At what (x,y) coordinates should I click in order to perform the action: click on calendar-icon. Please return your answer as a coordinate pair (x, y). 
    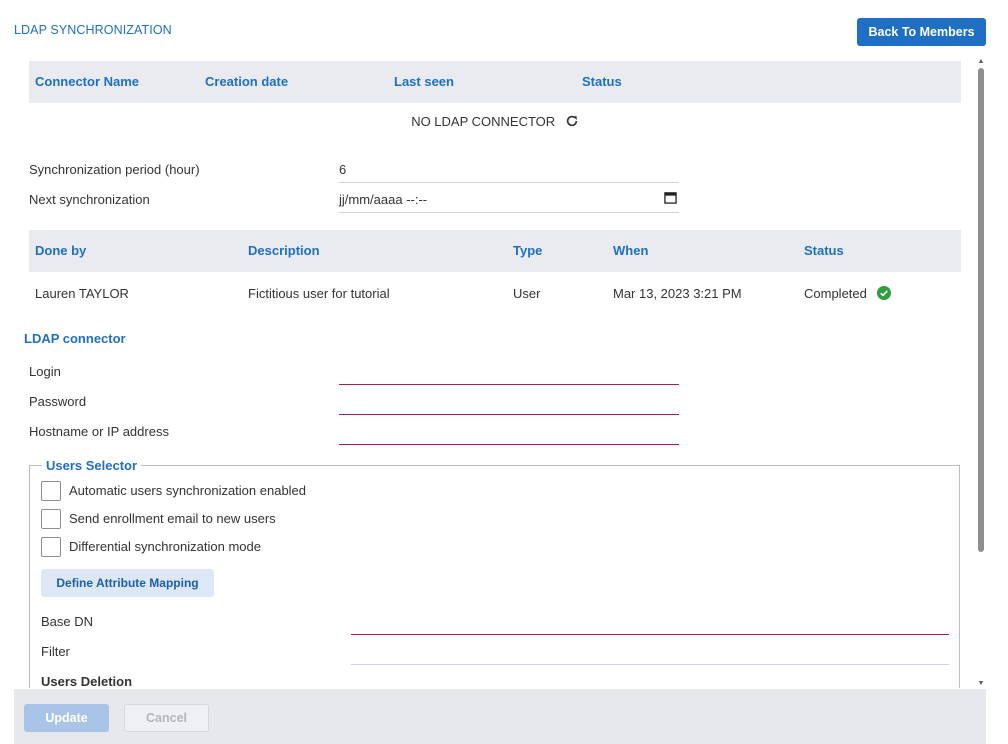
    Looking at the image, I should click on (670, 199).